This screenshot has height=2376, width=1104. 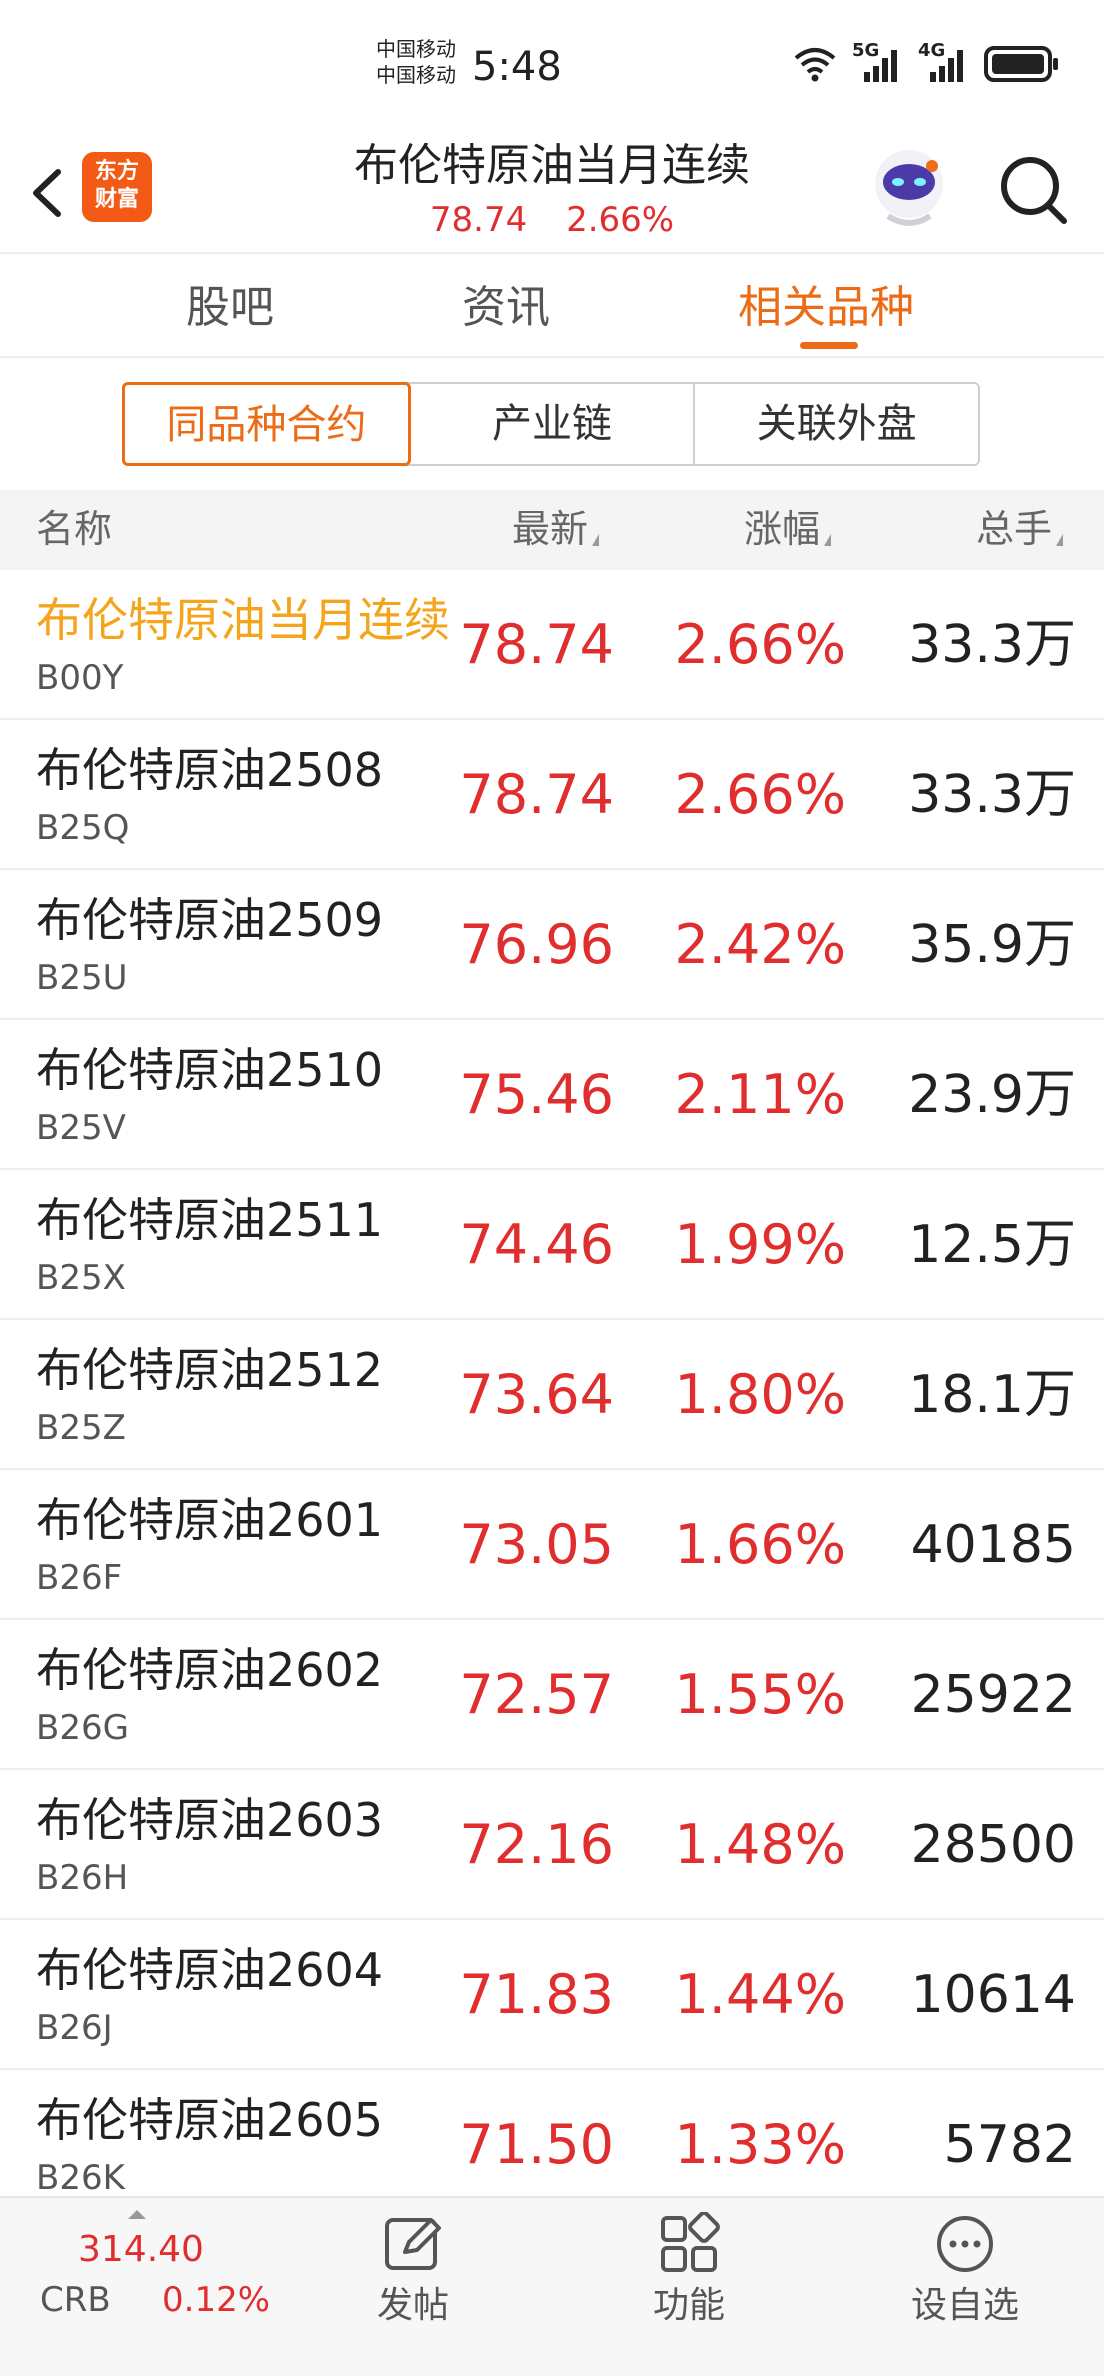 I want to click on tab-bar: 股吧 资讯 相关品种, so click(x=552, y=307).